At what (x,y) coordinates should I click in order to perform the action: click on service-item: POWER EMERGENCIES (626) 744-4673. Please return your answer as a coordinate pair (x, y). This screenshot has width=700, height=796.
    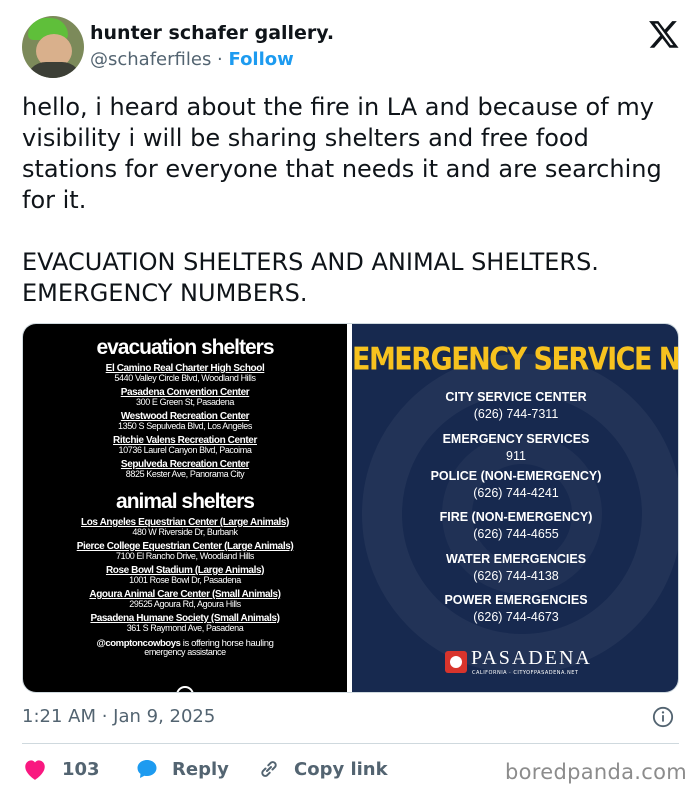
    Looking at the image, I should click on (515, 608).